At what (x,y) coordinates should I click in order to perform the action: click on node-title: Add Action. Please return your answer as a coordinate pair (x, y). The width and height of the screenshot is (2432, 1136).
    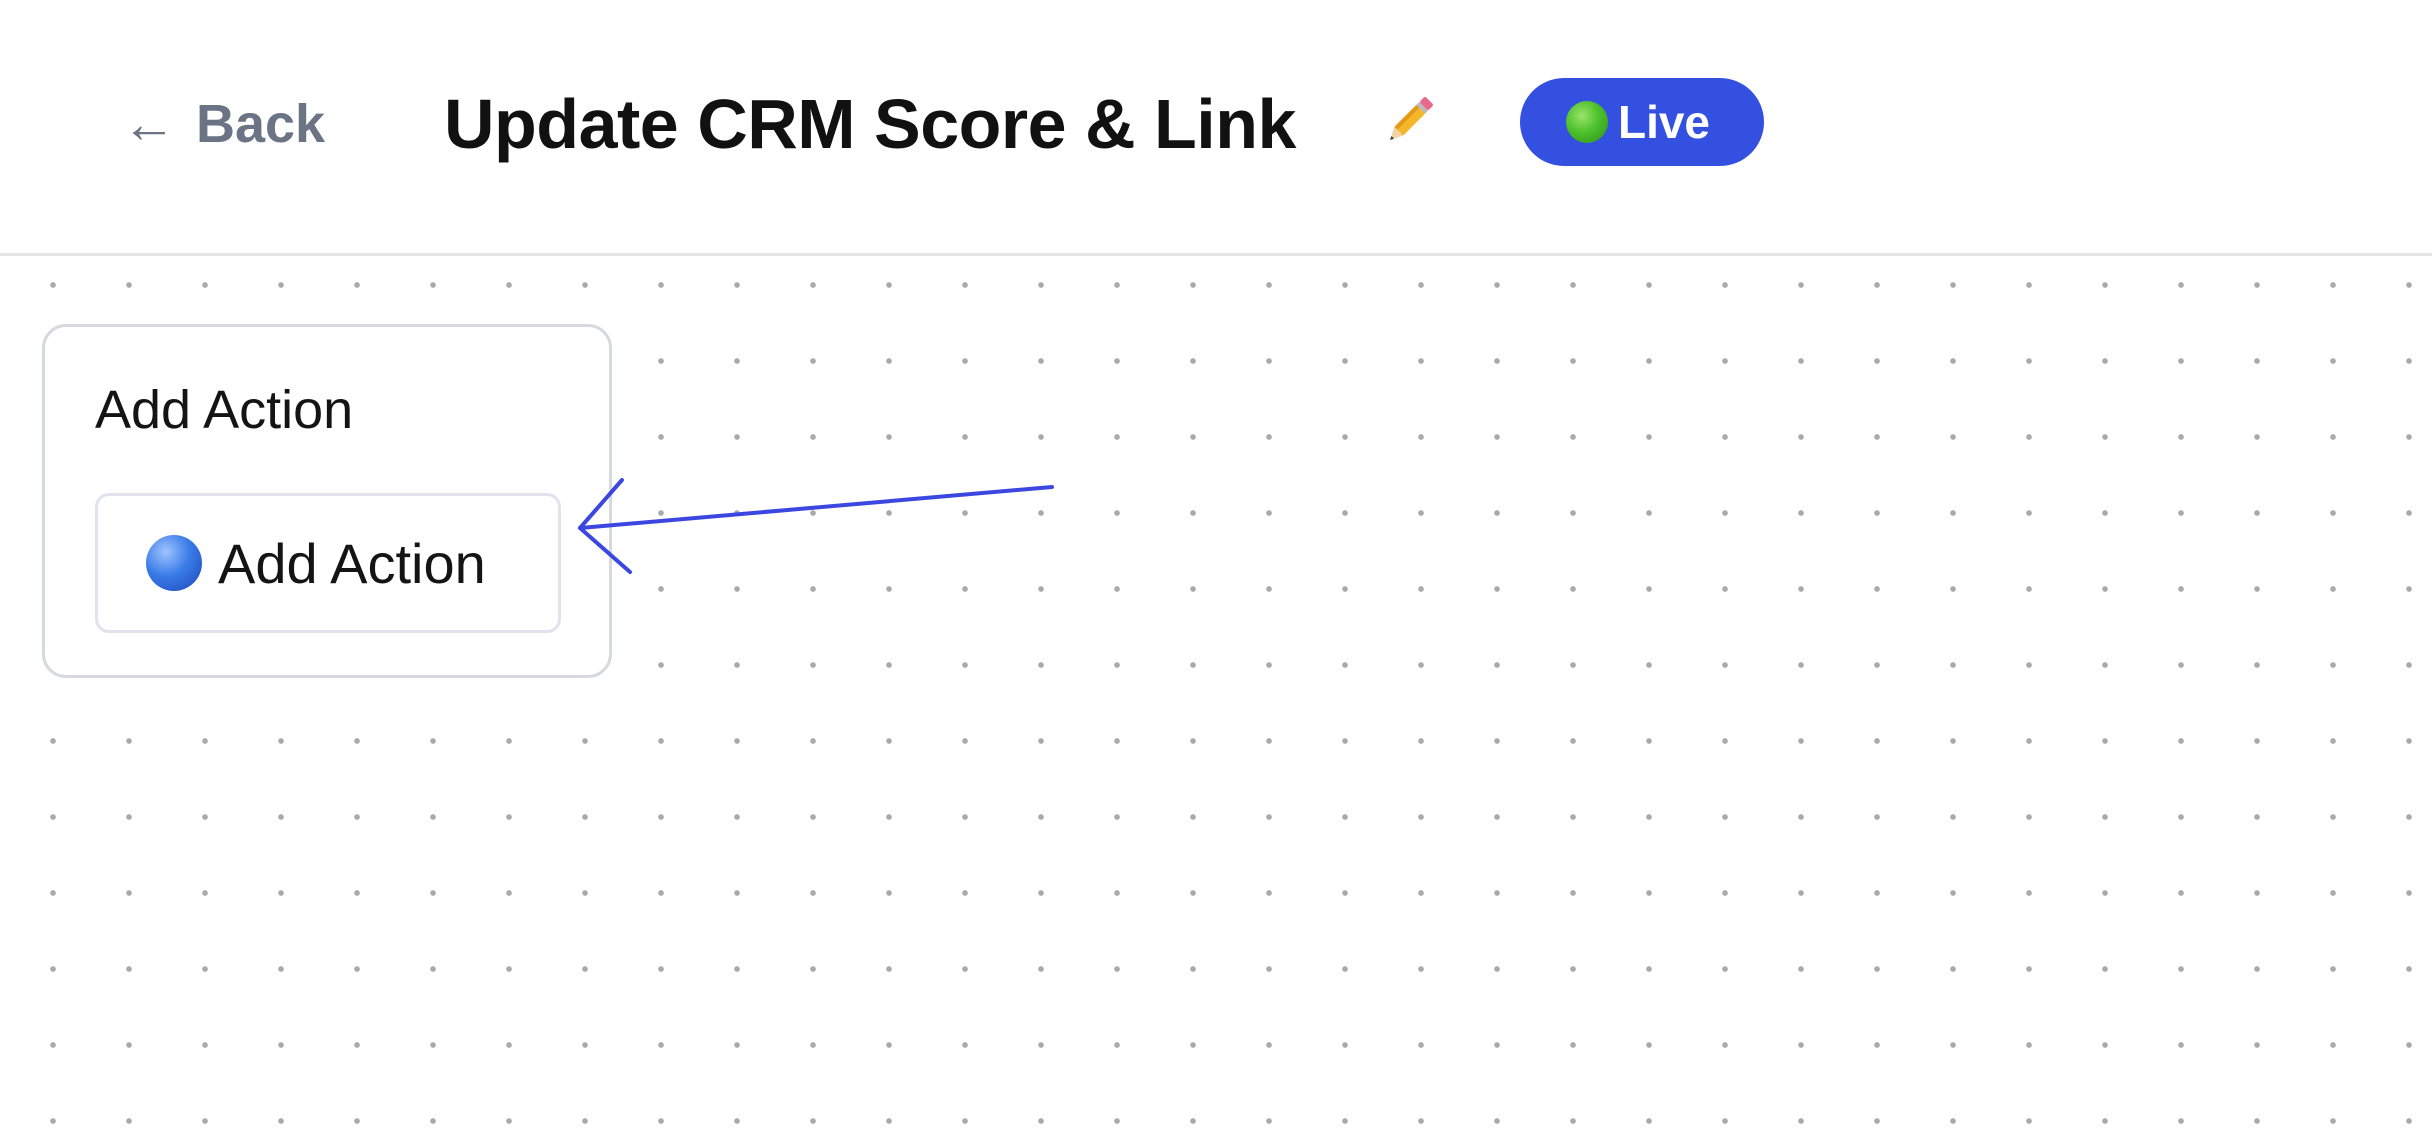
    Looking at the image, I should click on (224, 410).